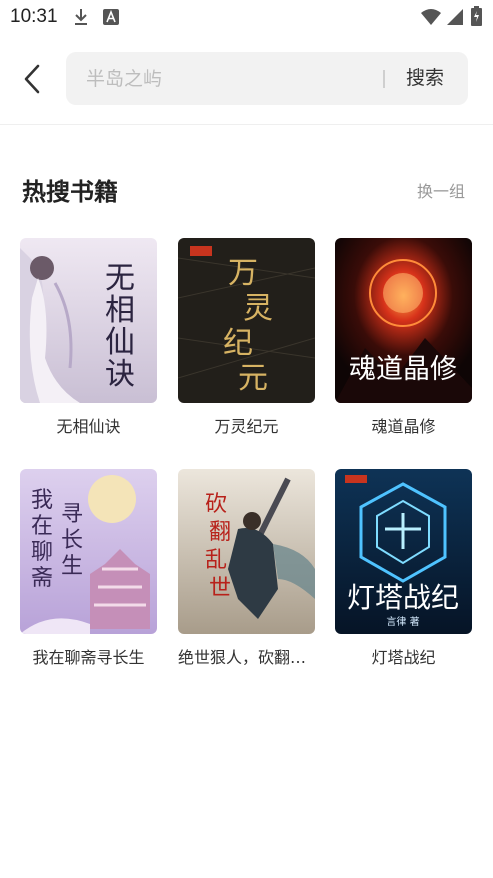 Image resolution: width=493 pixels, height=878 pixels. Describe the element at coordinates (258, 308) in the screenshot. I see `svg-text: 灵` at that location.